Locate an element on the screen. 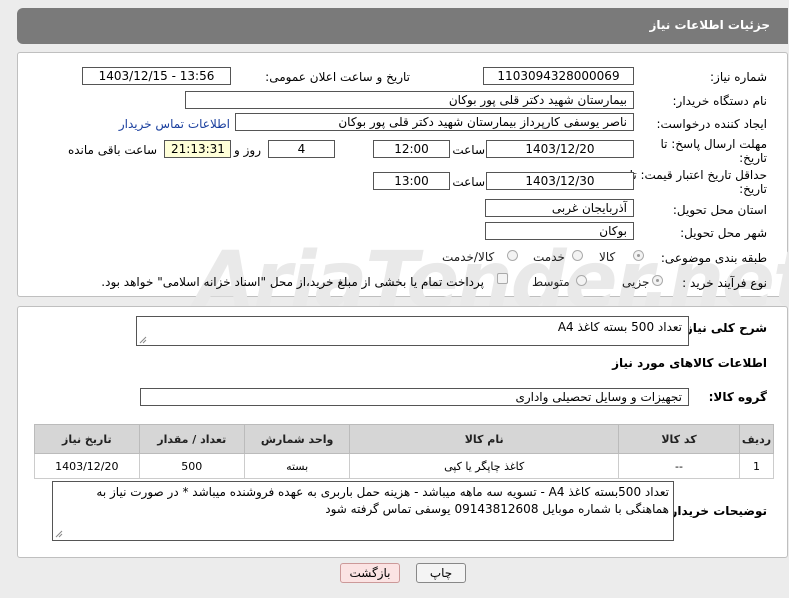  cell-goods-code: -- is located at coordinates (678, 466).